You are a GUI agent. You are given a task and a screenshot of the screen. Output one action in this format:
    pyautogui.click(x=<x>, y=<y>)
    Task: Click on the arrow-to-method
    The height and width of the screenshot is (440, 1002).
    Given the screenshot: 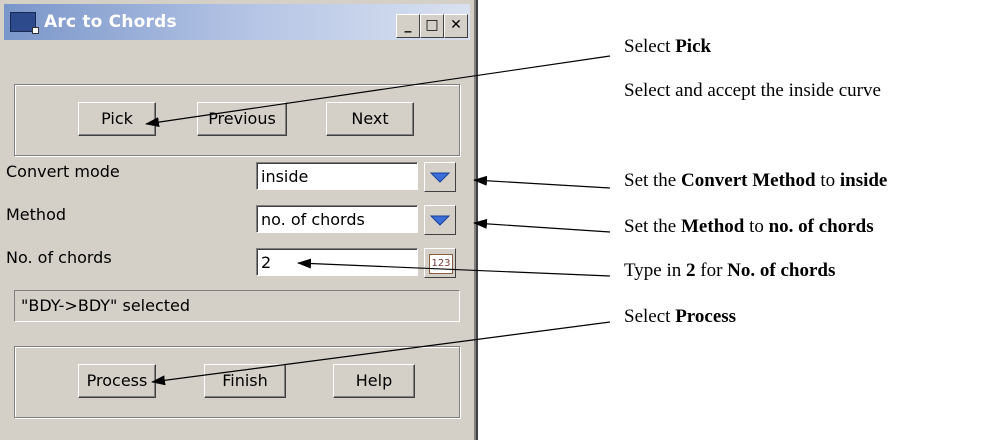 What is the action you would take?
    pyautogui.click(x=542, y=225)
    